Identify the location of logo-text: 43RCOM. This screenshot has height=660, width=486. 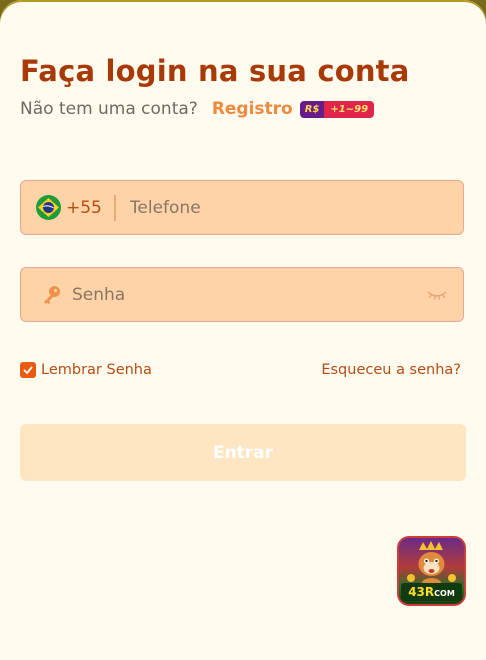
(431, 592).